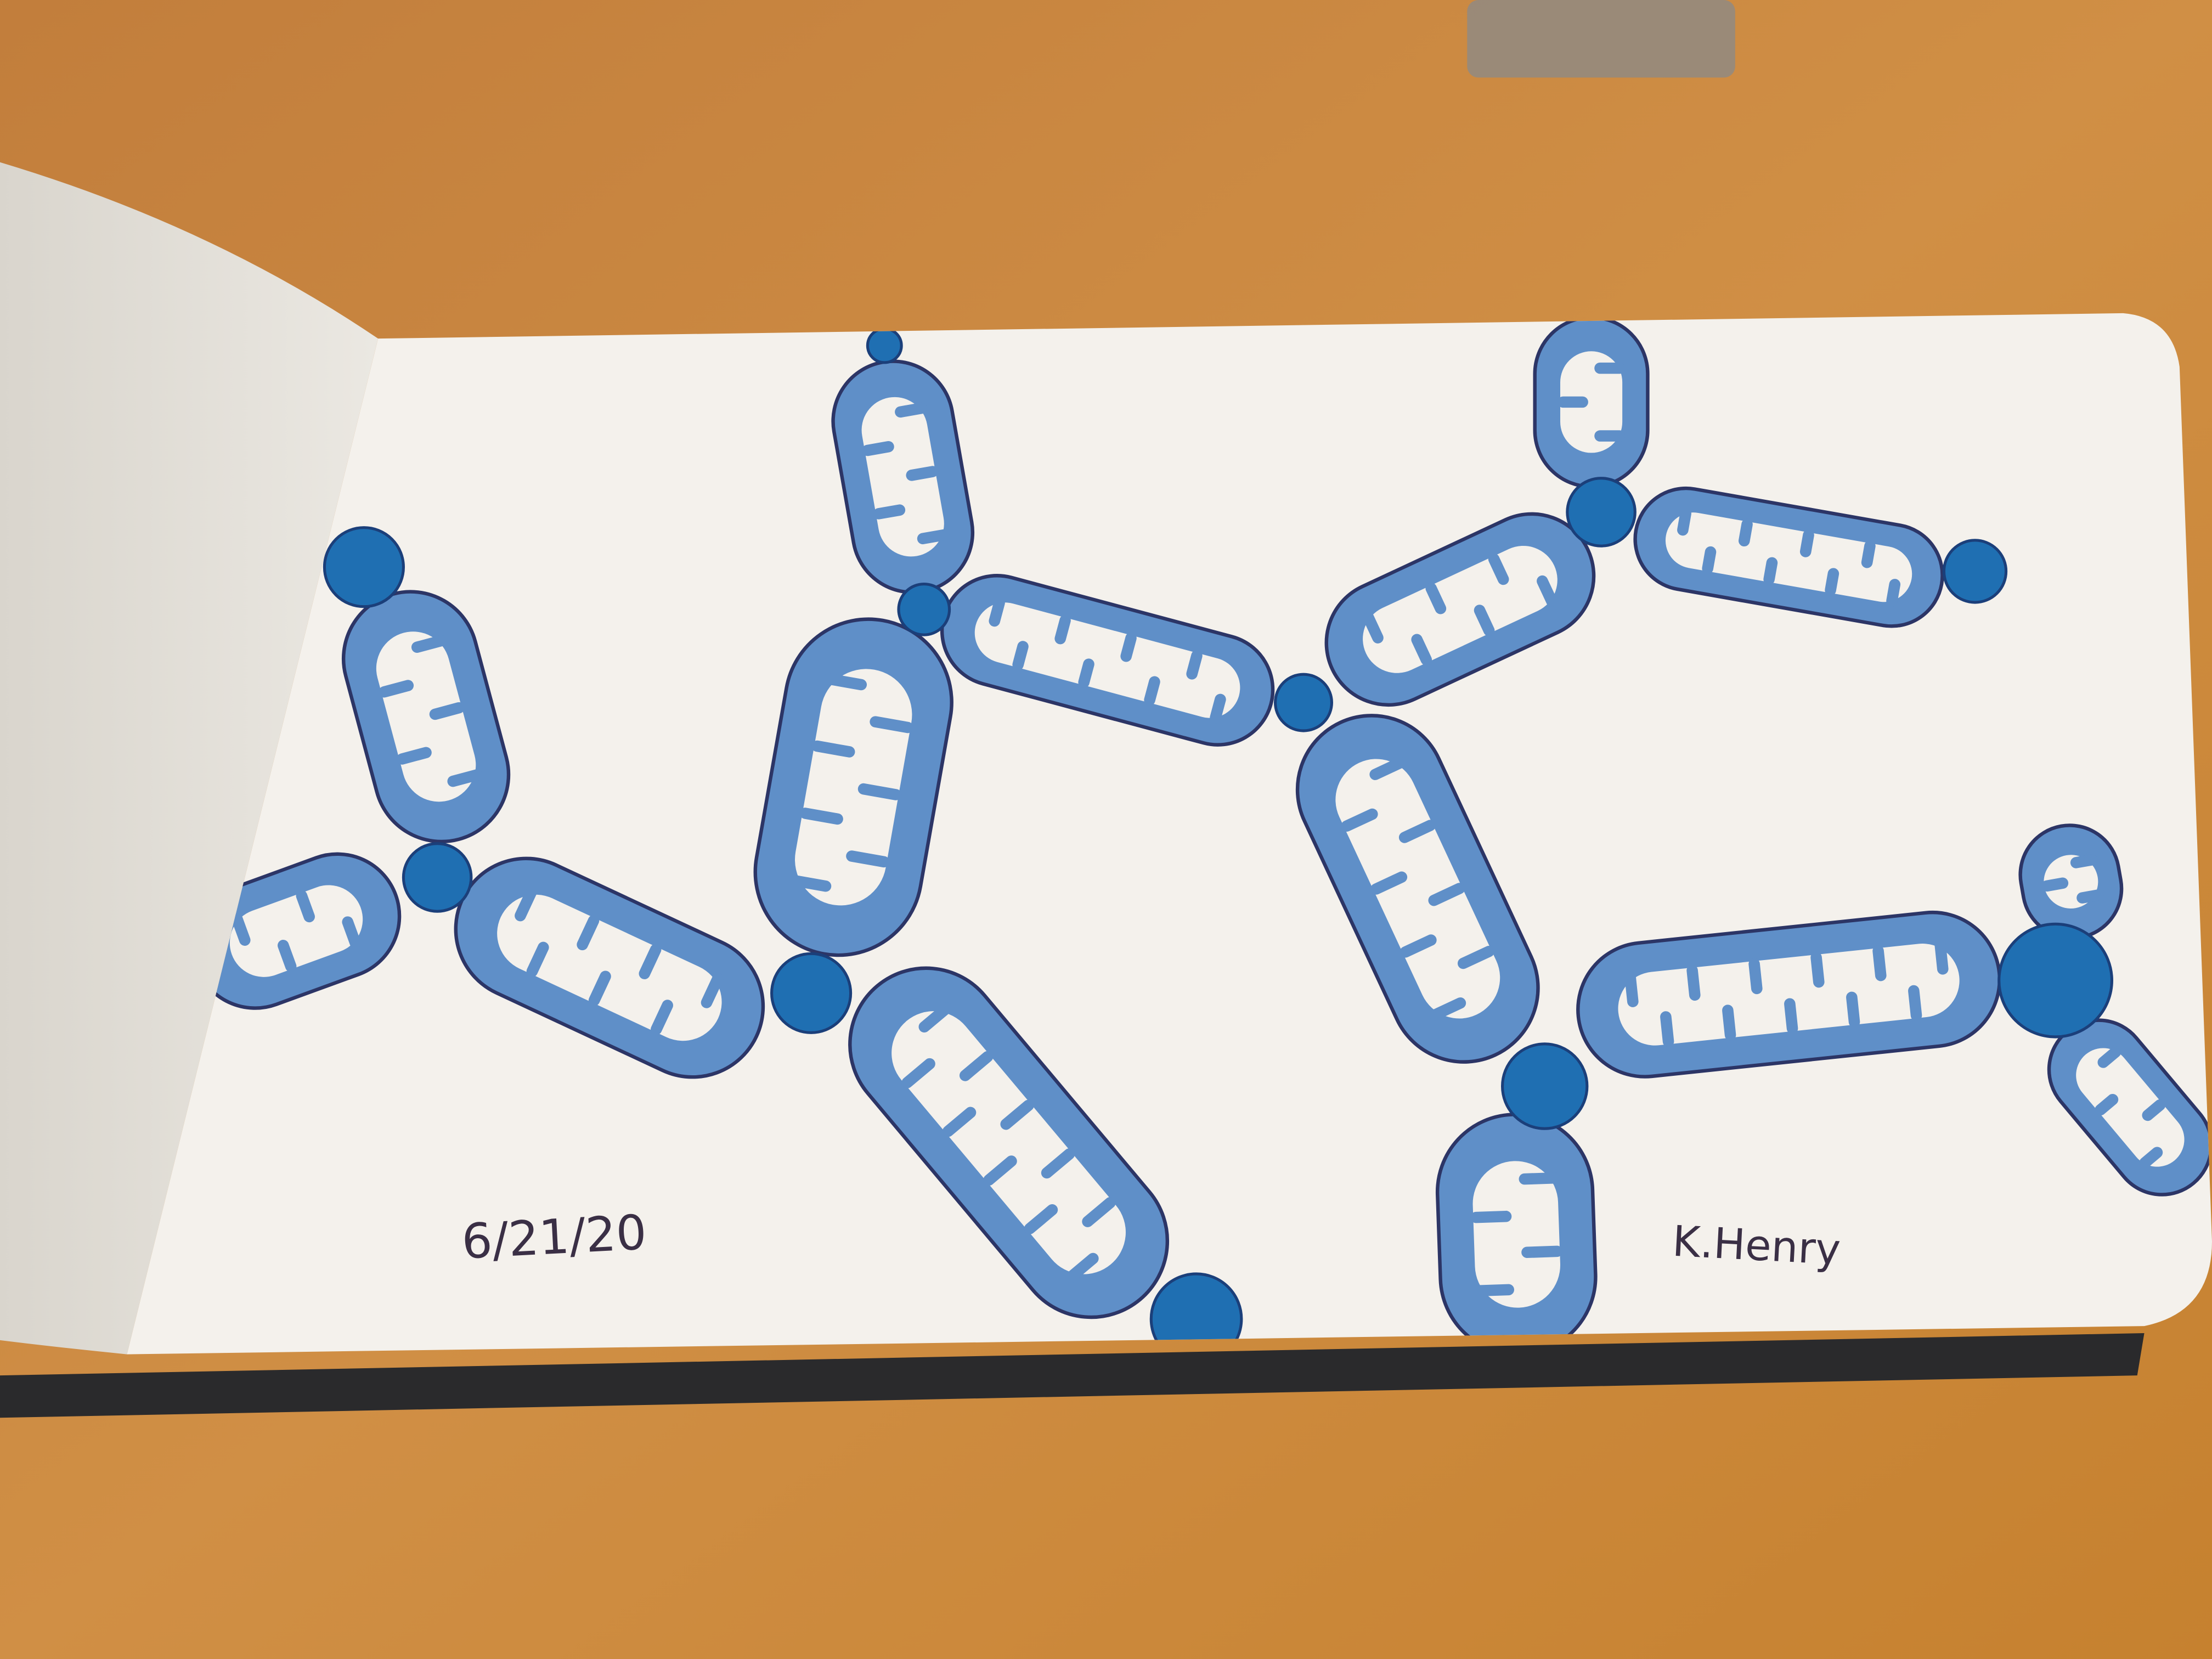 The height and width of the screenshot is (1659, 2212). What do you see at coordinates (1757, 1246) in the screenshot?
I see `signature-text: K.Henry` at bounding box center [1757, 1246].